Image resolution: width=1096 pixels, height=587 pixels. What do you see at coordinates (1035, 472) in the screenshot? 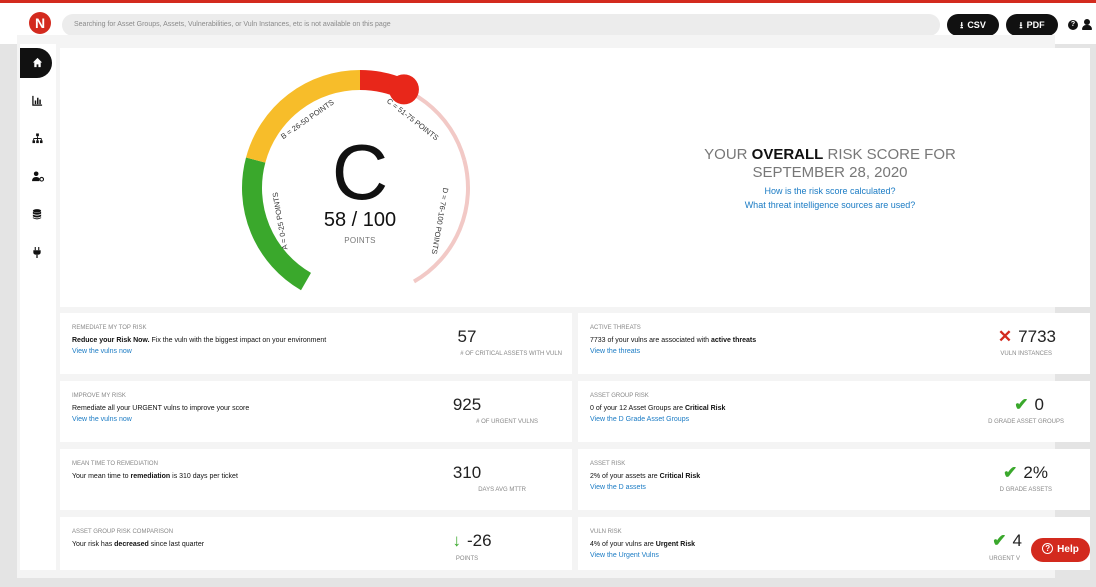
I see `card-value: 2%` at bounding box center [1035, 472].